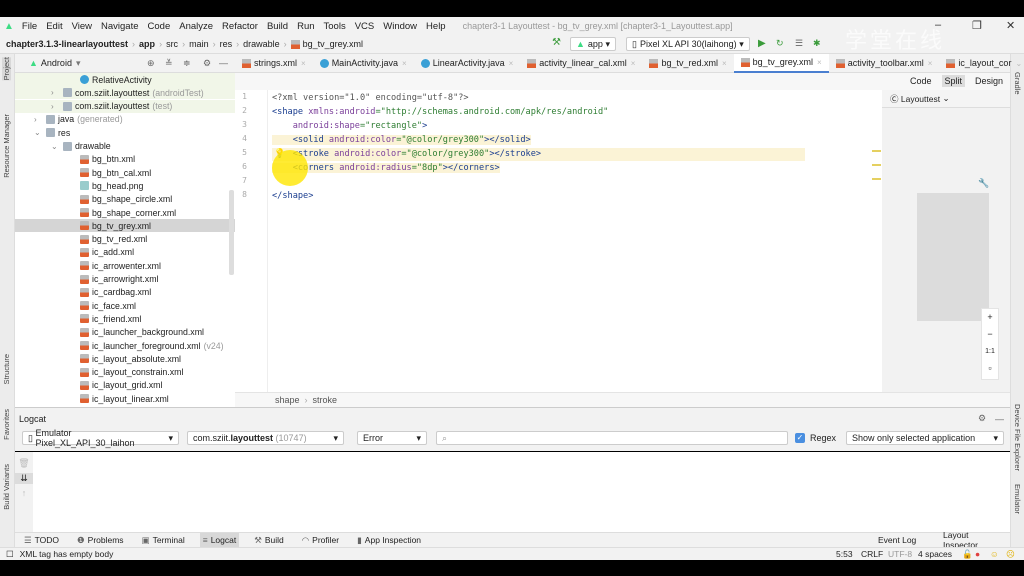 This screenshot has height=576, width=1024. Describe the element at coordinates (967, 554) in the screenshot. I see `lock-icon: 🔓` at that location.